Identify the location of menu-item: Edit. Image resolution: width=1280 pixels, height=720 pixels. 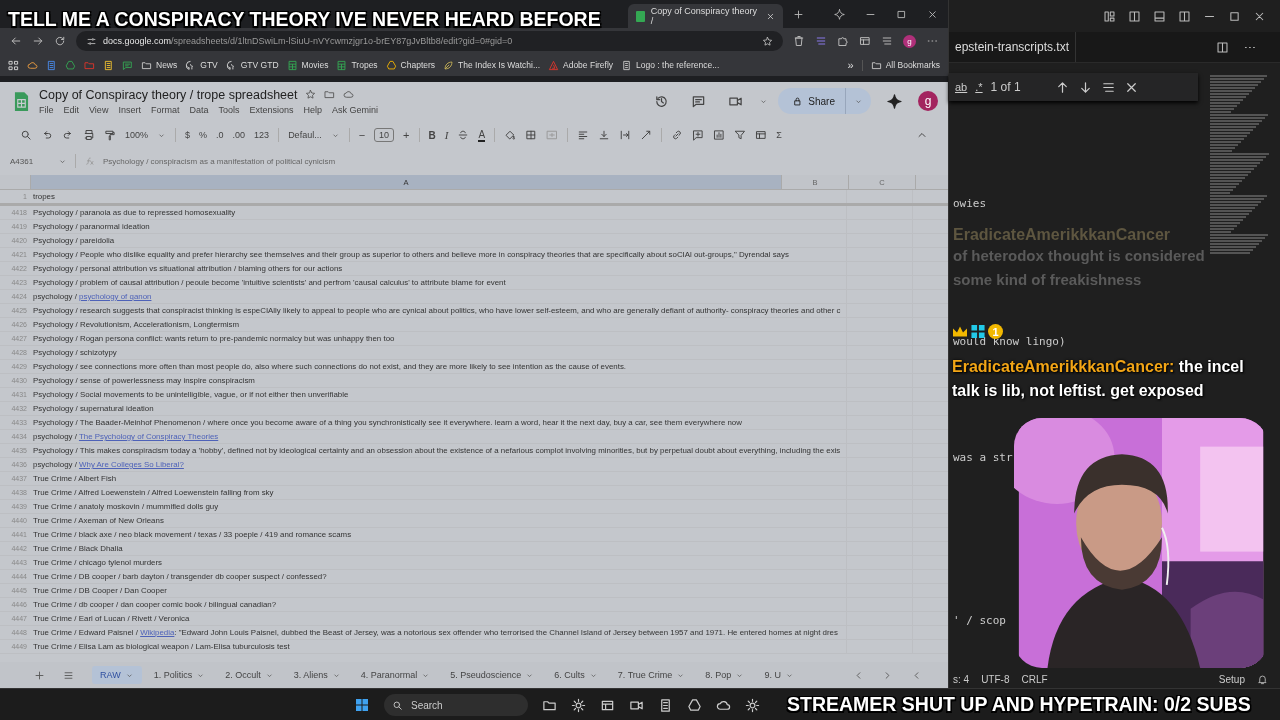
(71, 109).